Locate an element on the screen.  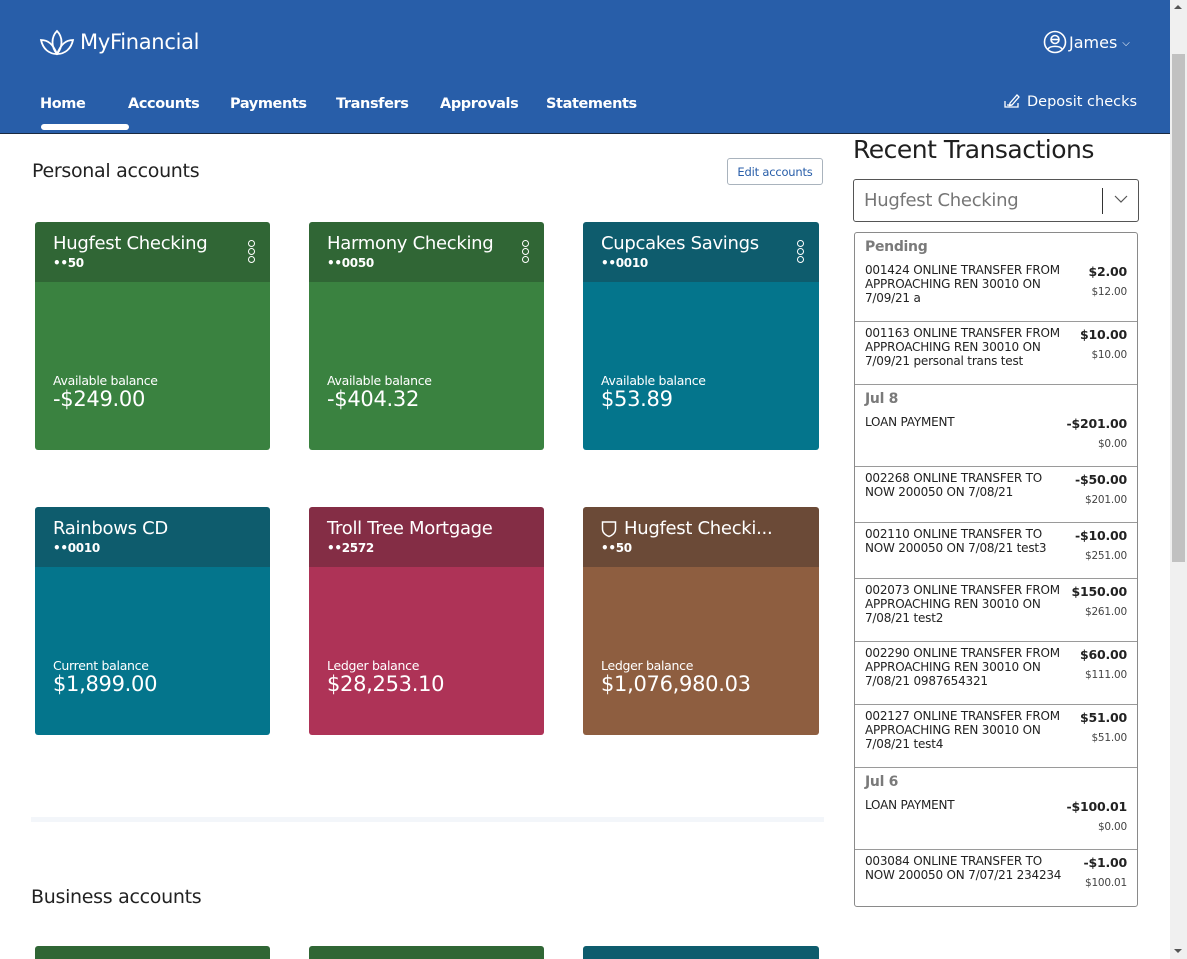
brand-logo: MyFinancial is located at coordinates (119, 42).